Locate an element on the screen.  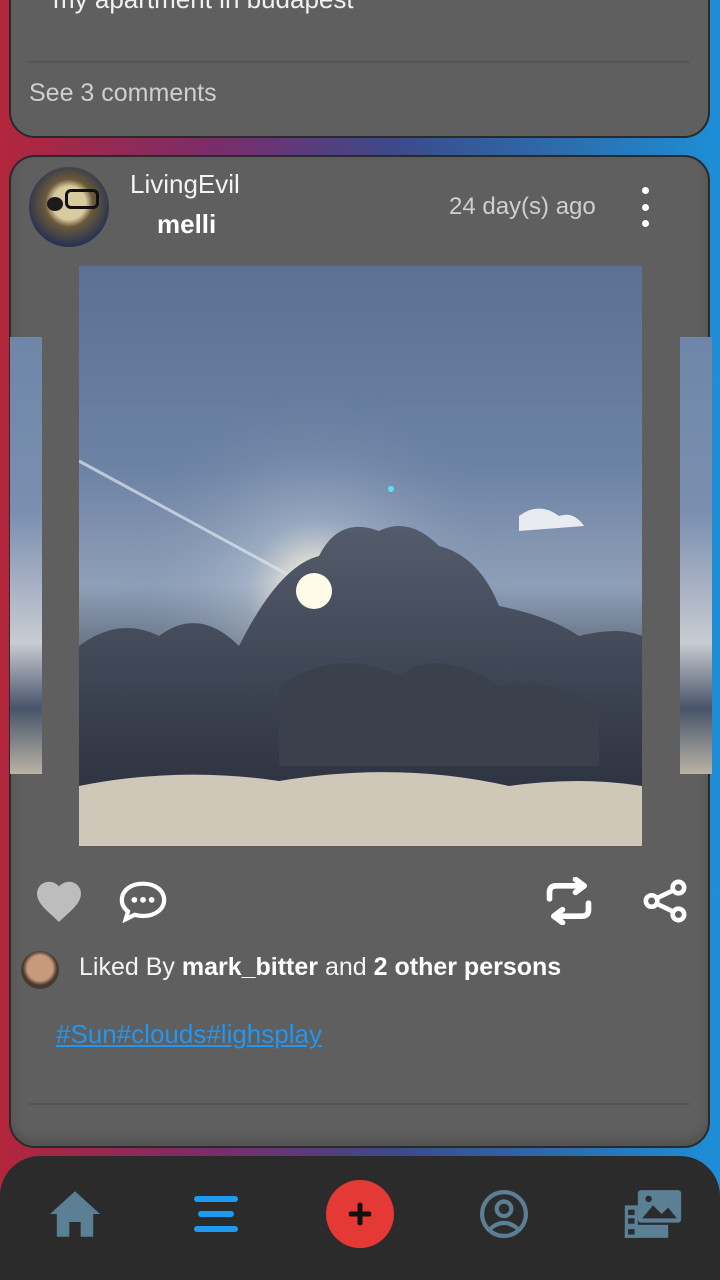
liked-by-text: Liked By mark_bitter and 2 other persons is located at coordinates (320, 967).